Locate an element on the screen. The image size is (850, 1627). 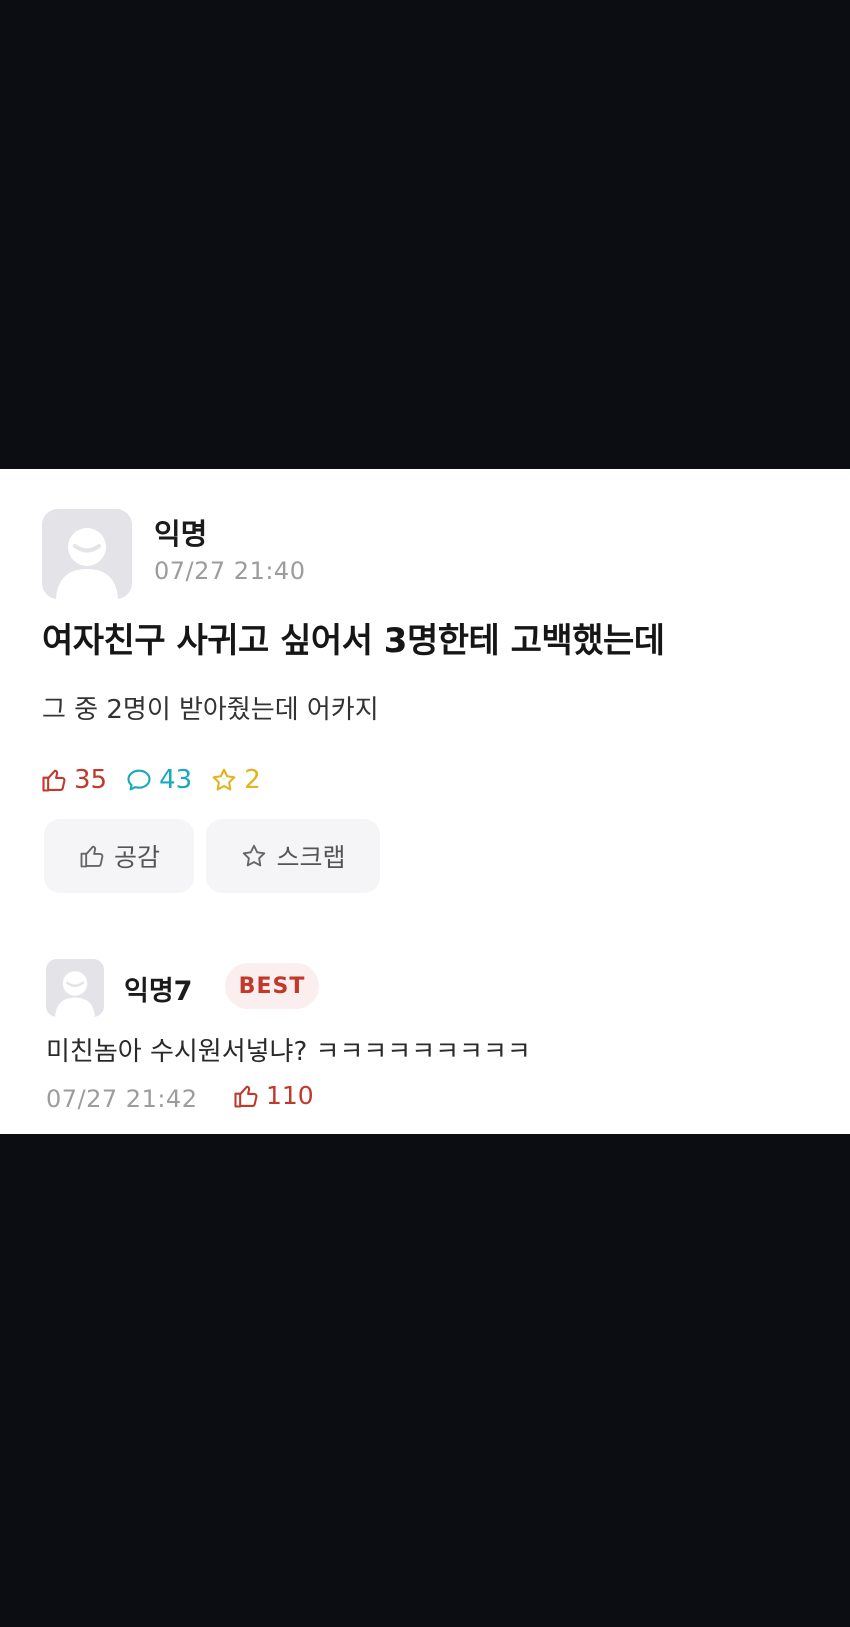
scrap-button: 스크랩 is located at coordinates (293, 856).